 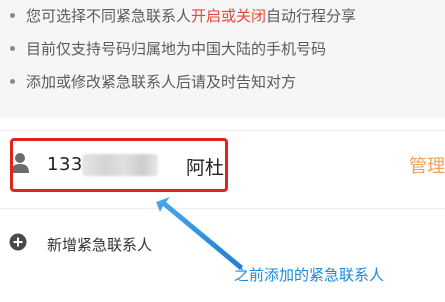 I want to click on notice-text: 目前仅支持号码归属地为中国大陆的手机号码, so click(x=176, y=48).